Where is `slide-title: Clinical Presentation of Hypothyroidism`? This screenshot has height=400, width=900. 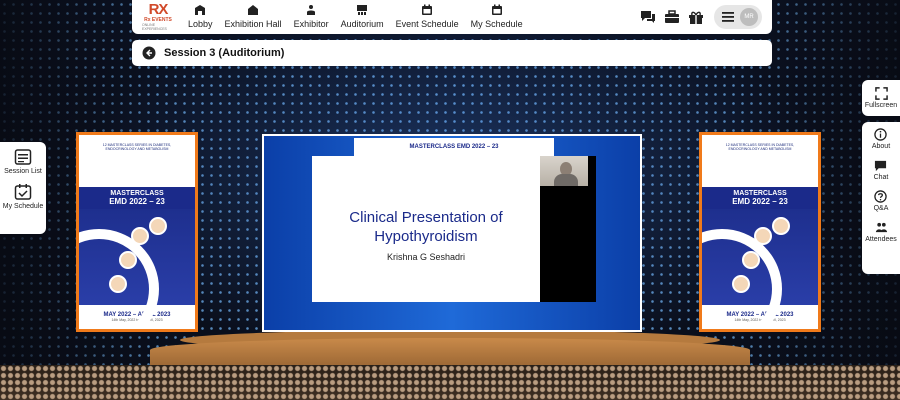 slide-title: Clinical Presentation of Hypothyroidism is located at coordinates (425, 227).